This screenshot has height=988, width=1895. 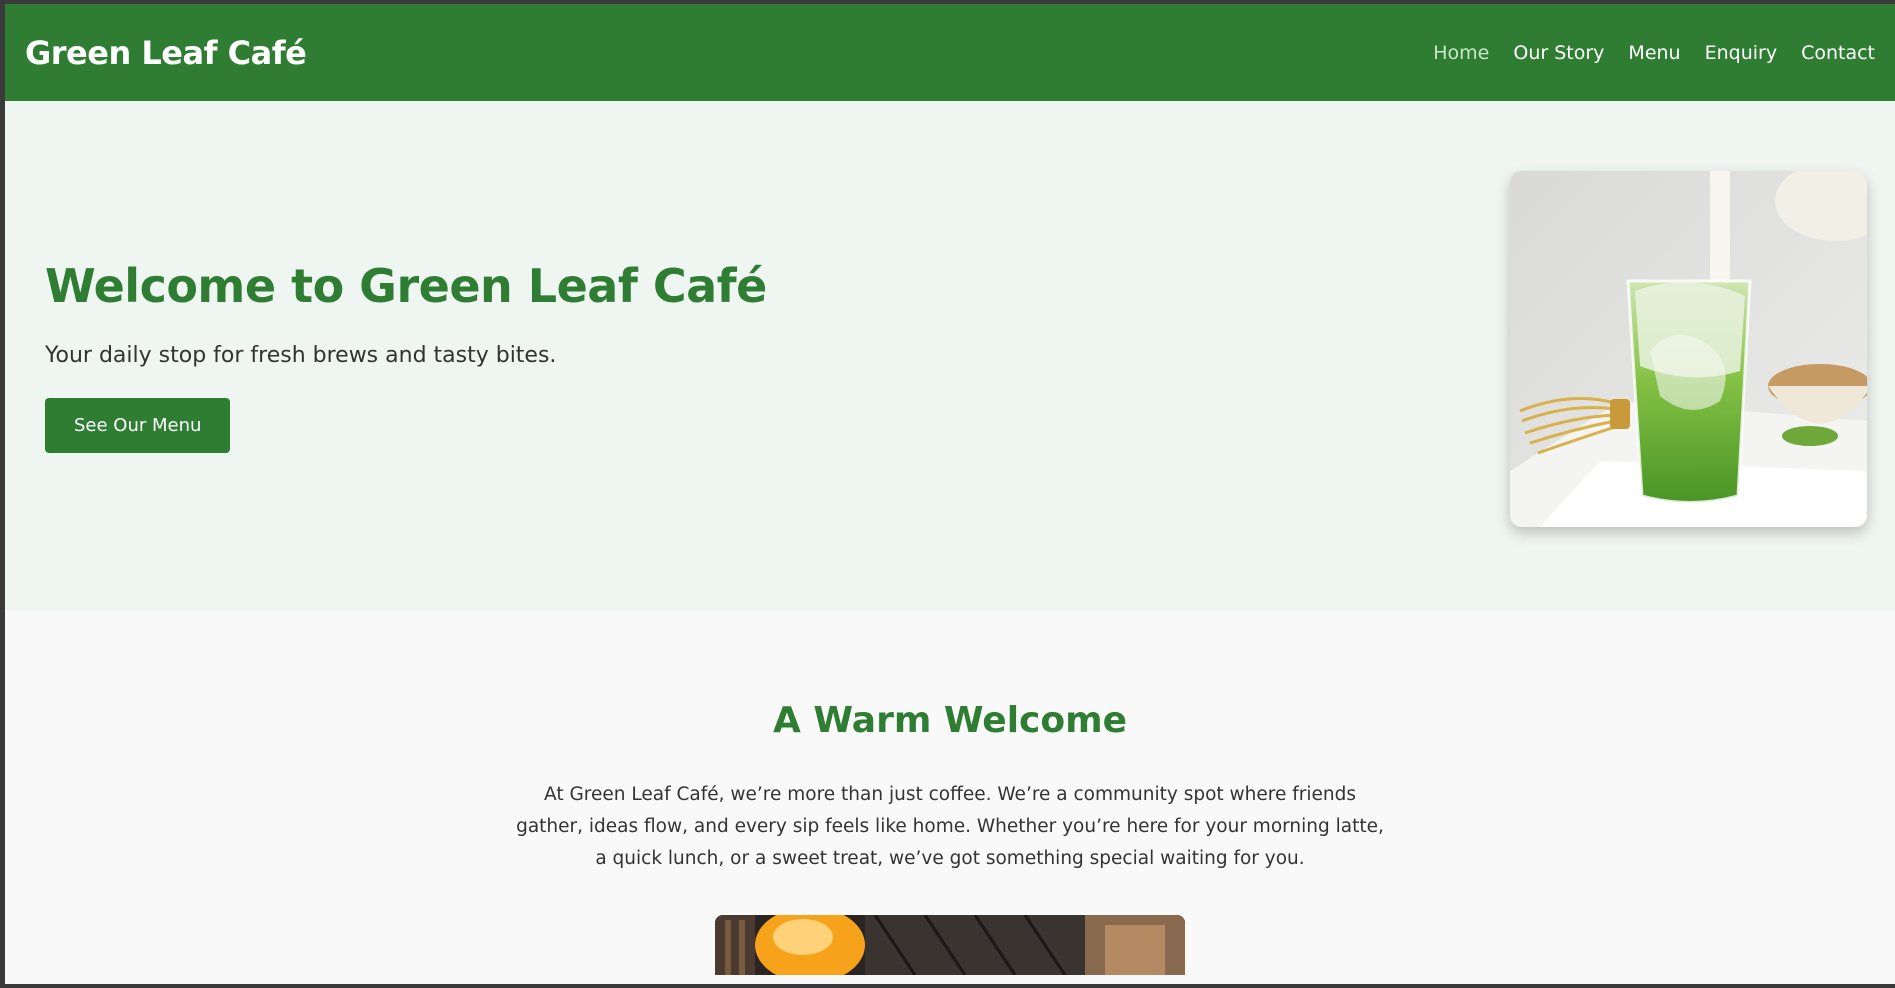 What do you see at coordinates (1461, 53) in the screenshot?
I see `nav-link-home: Home` at bounding box center [1461, 53].